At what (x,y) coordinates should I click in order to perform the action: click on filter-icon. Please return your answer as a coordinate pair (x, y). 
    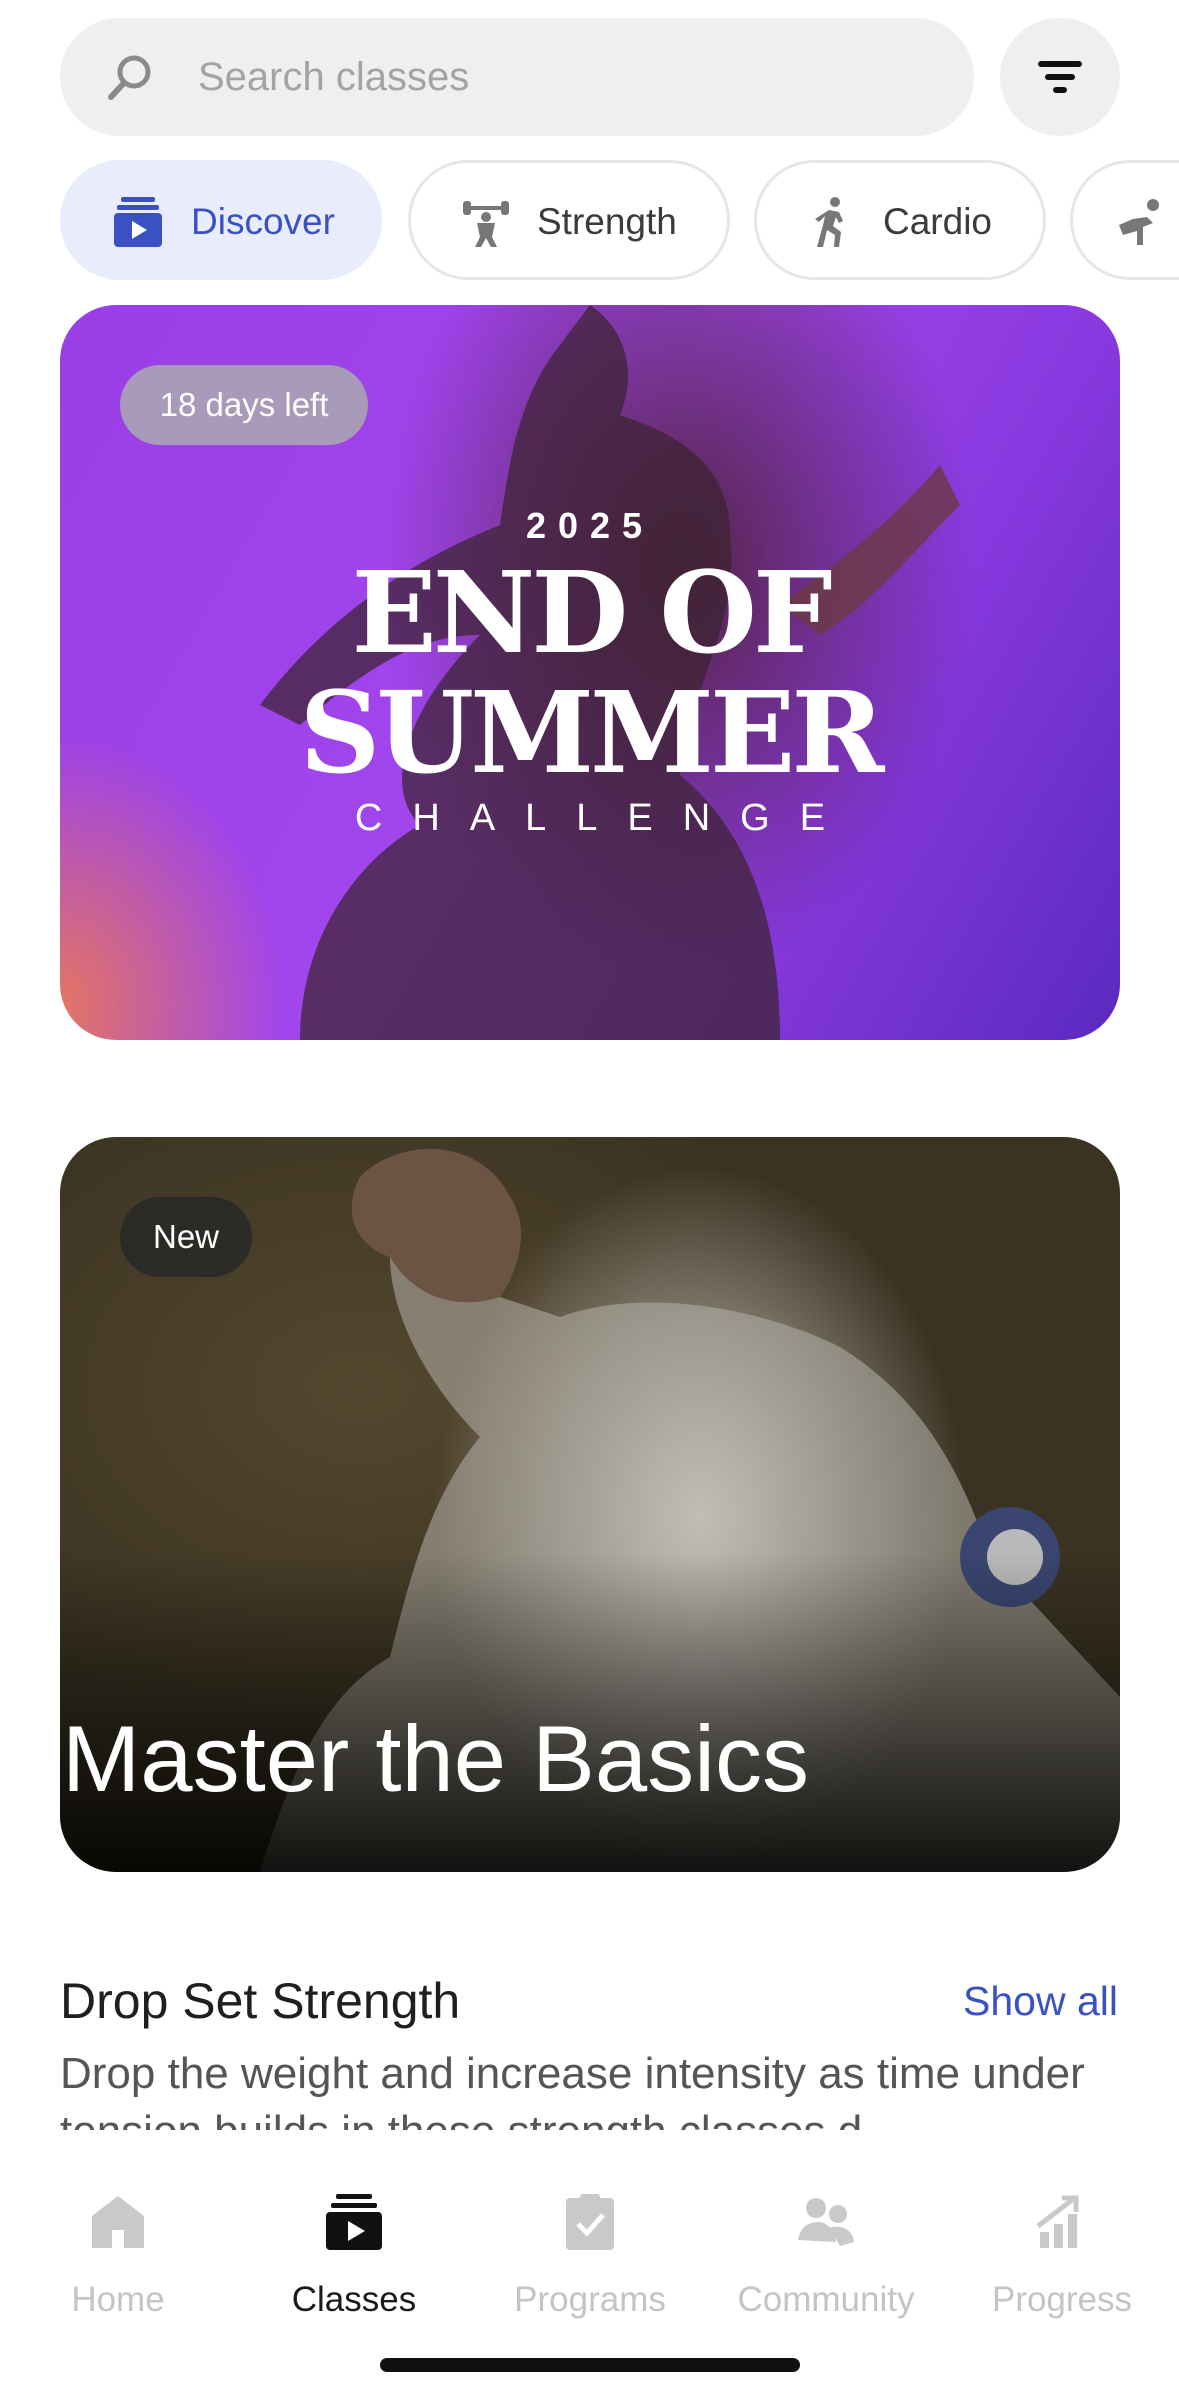
    Looking at the image, I should click on (1060, 77).